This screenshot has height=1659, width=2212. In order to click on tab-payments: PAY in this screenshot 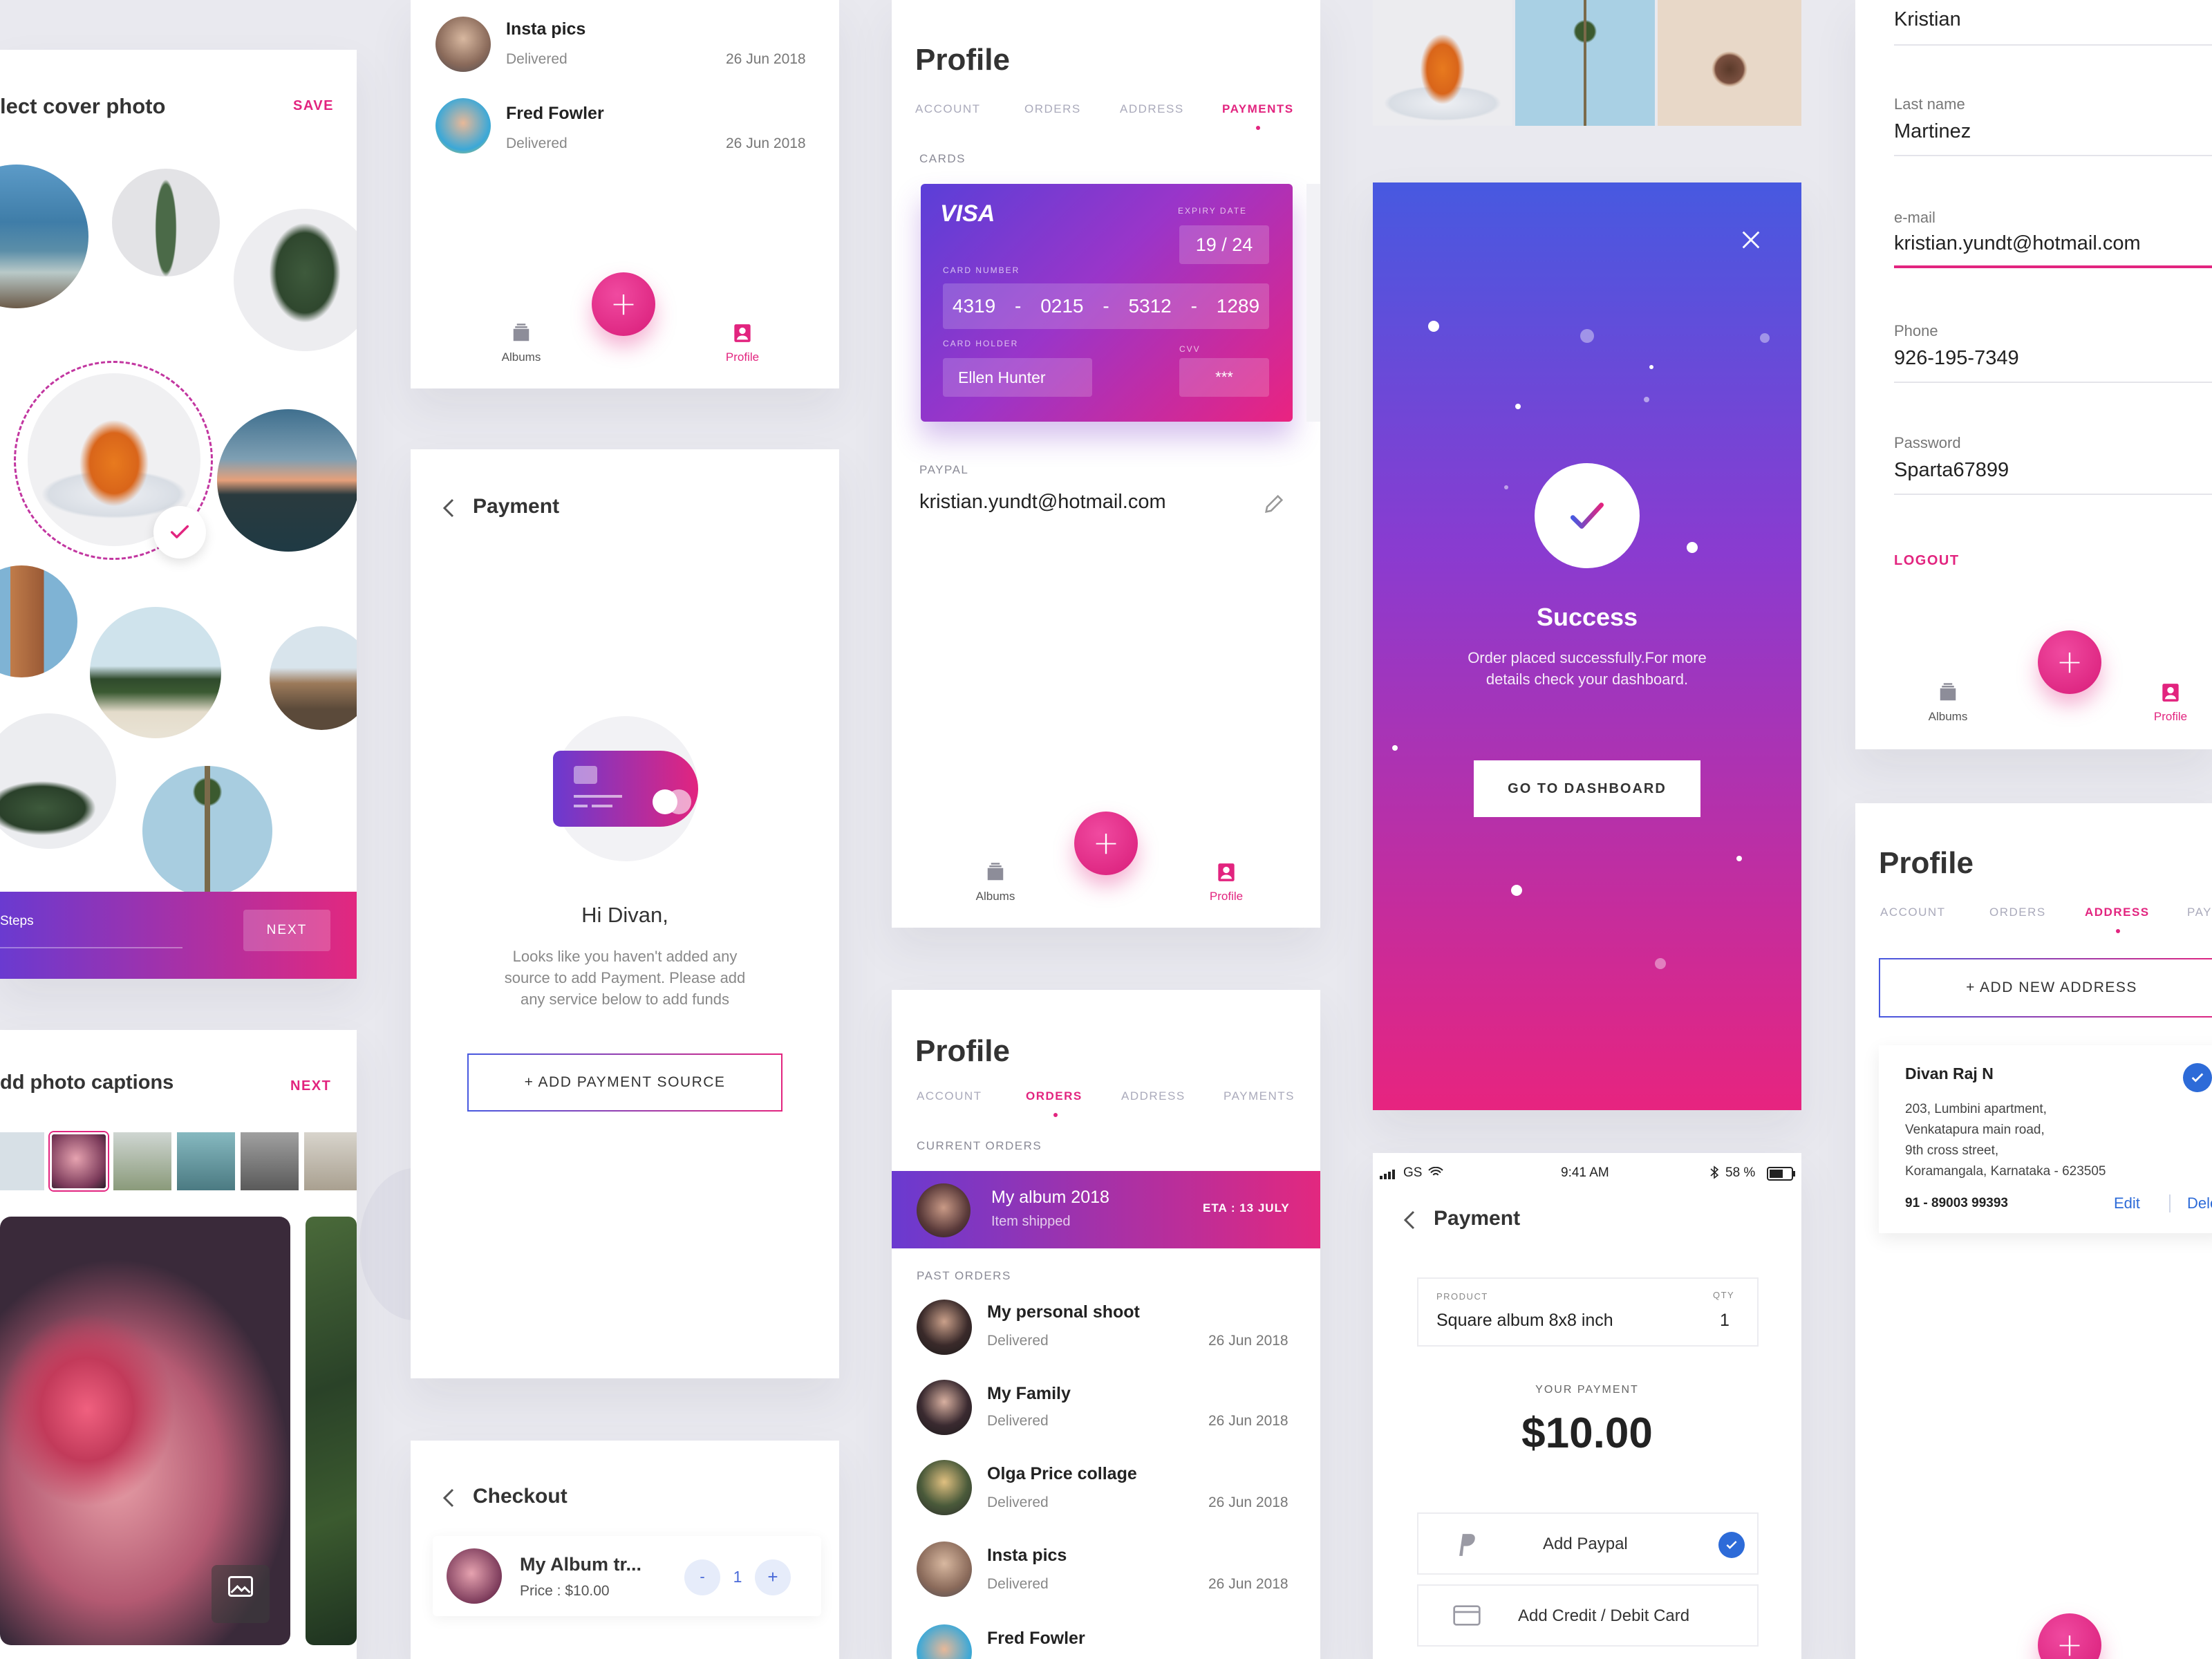, I will do `click(2199, 913)`.